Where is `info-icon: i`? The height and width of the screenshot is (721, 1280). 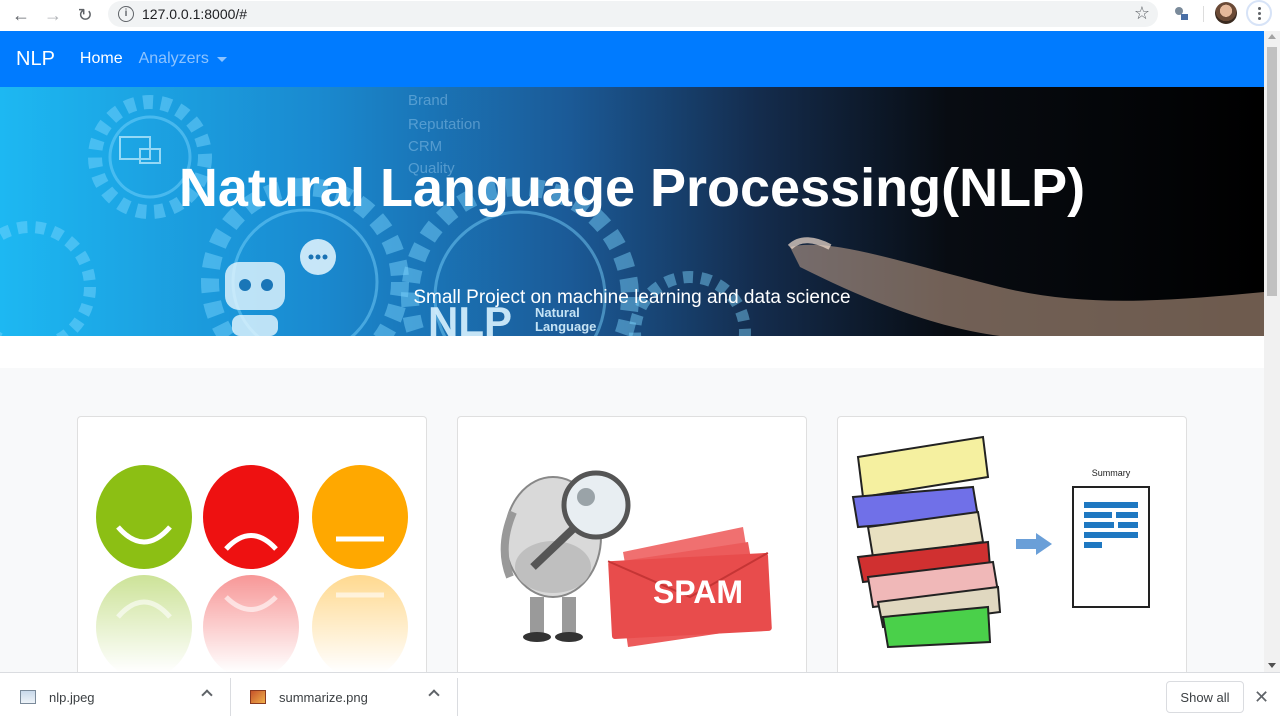 info-icon: i is located at coordinates (126, 14).